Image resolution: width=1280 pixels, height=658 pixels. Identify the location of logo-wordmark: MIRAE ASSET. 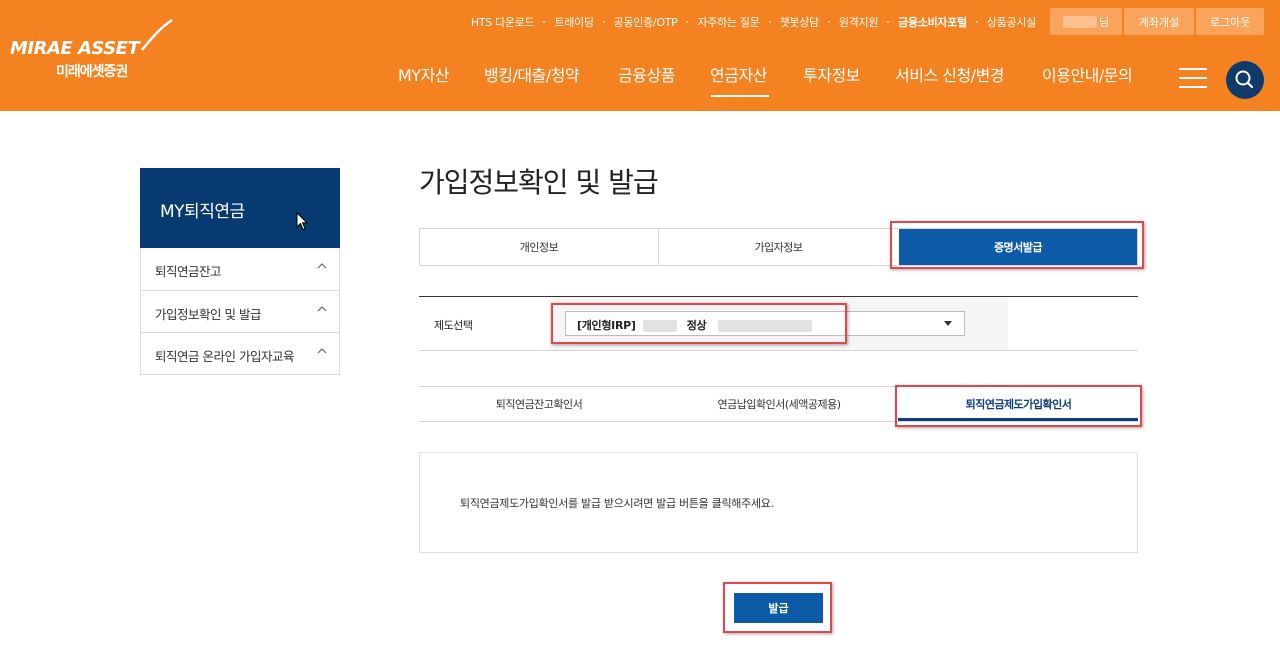
(75, 48).